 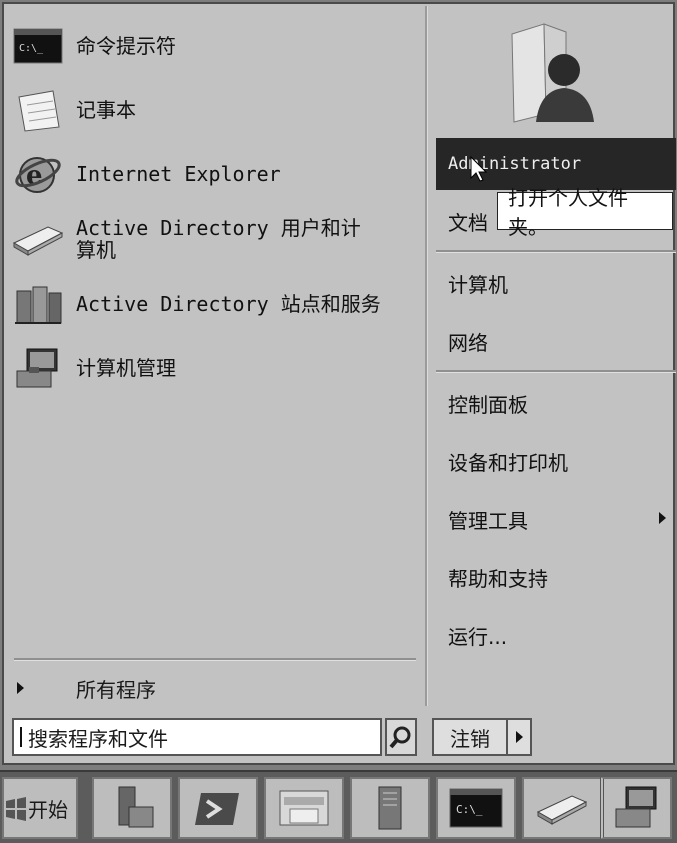 What do you see at coordinates (515, 164) in the screenshot?
I see `user-name: Administrator` at bounding box center [515, 164].